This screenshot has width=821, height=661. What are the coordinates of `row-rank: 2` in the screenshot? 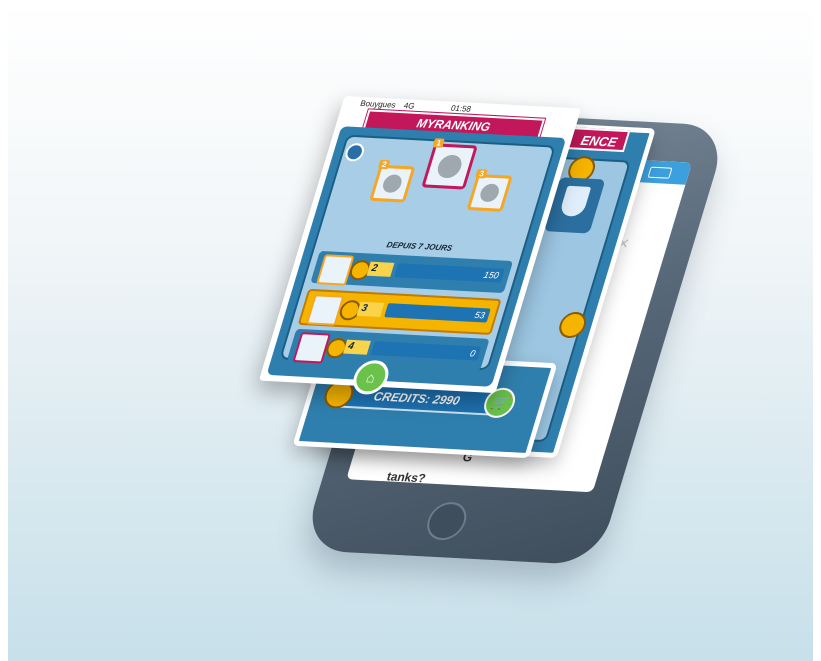 It's located at (380, 269).